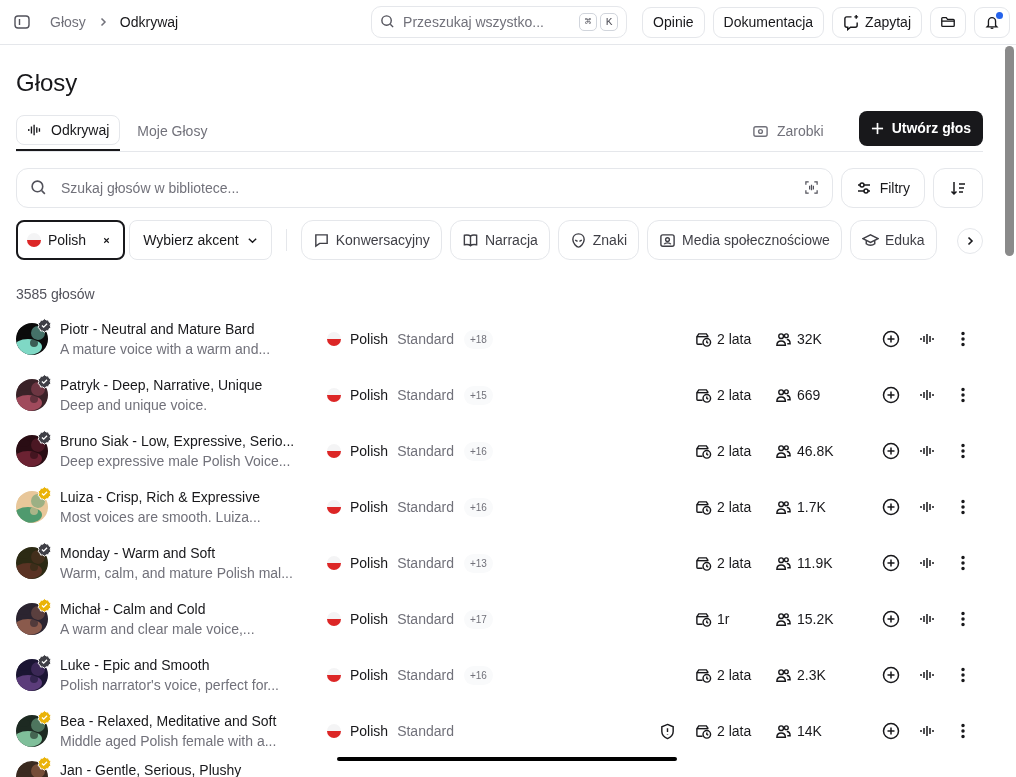 The image size is (1016, 777). Describe the element at coordinates (149, 22) in the screenshot. I see `breadcrumb-link: Odkrywaj` at that location.